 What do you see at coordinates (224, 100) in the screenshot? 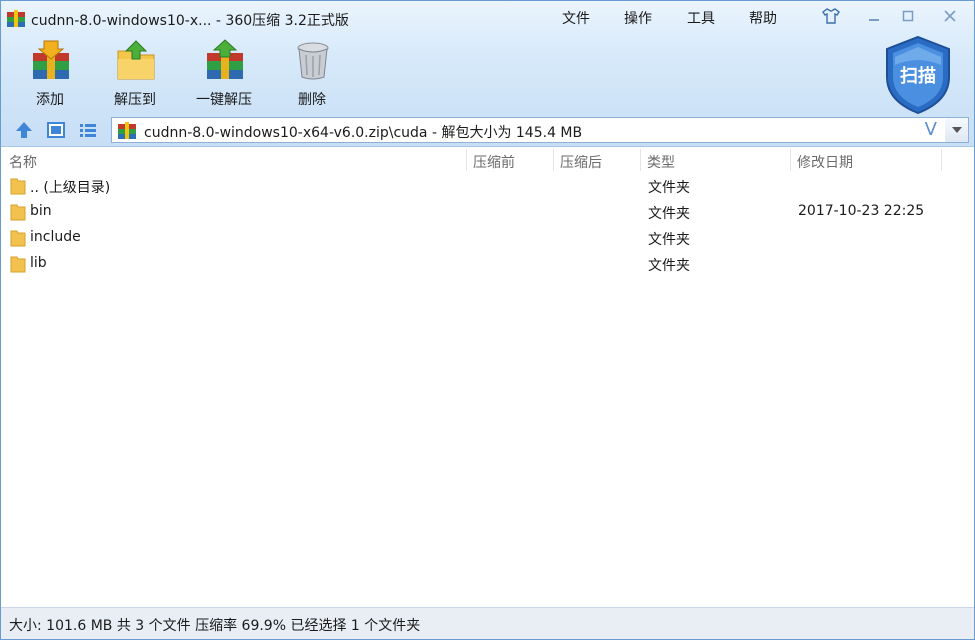
I see `one-click-extract-label: 一键解压` at bounding box center [224, 100].